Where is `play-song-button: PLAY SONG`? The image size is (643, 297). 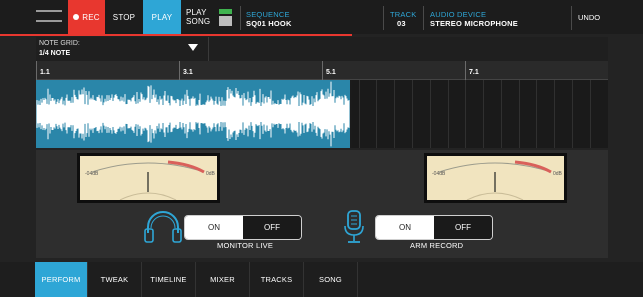 play-song-button: PLAY SONG is located at coordinates (200, 17).